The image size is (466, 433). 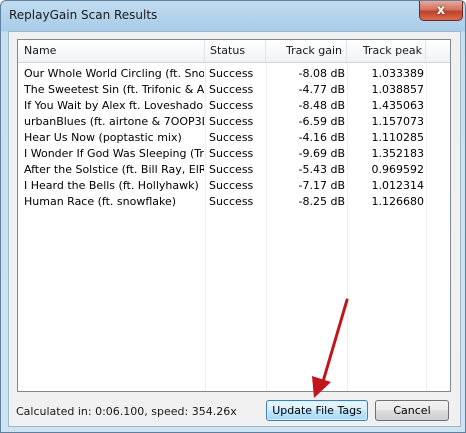 I want to click on close-icon: x, so click(x=441, y=10).